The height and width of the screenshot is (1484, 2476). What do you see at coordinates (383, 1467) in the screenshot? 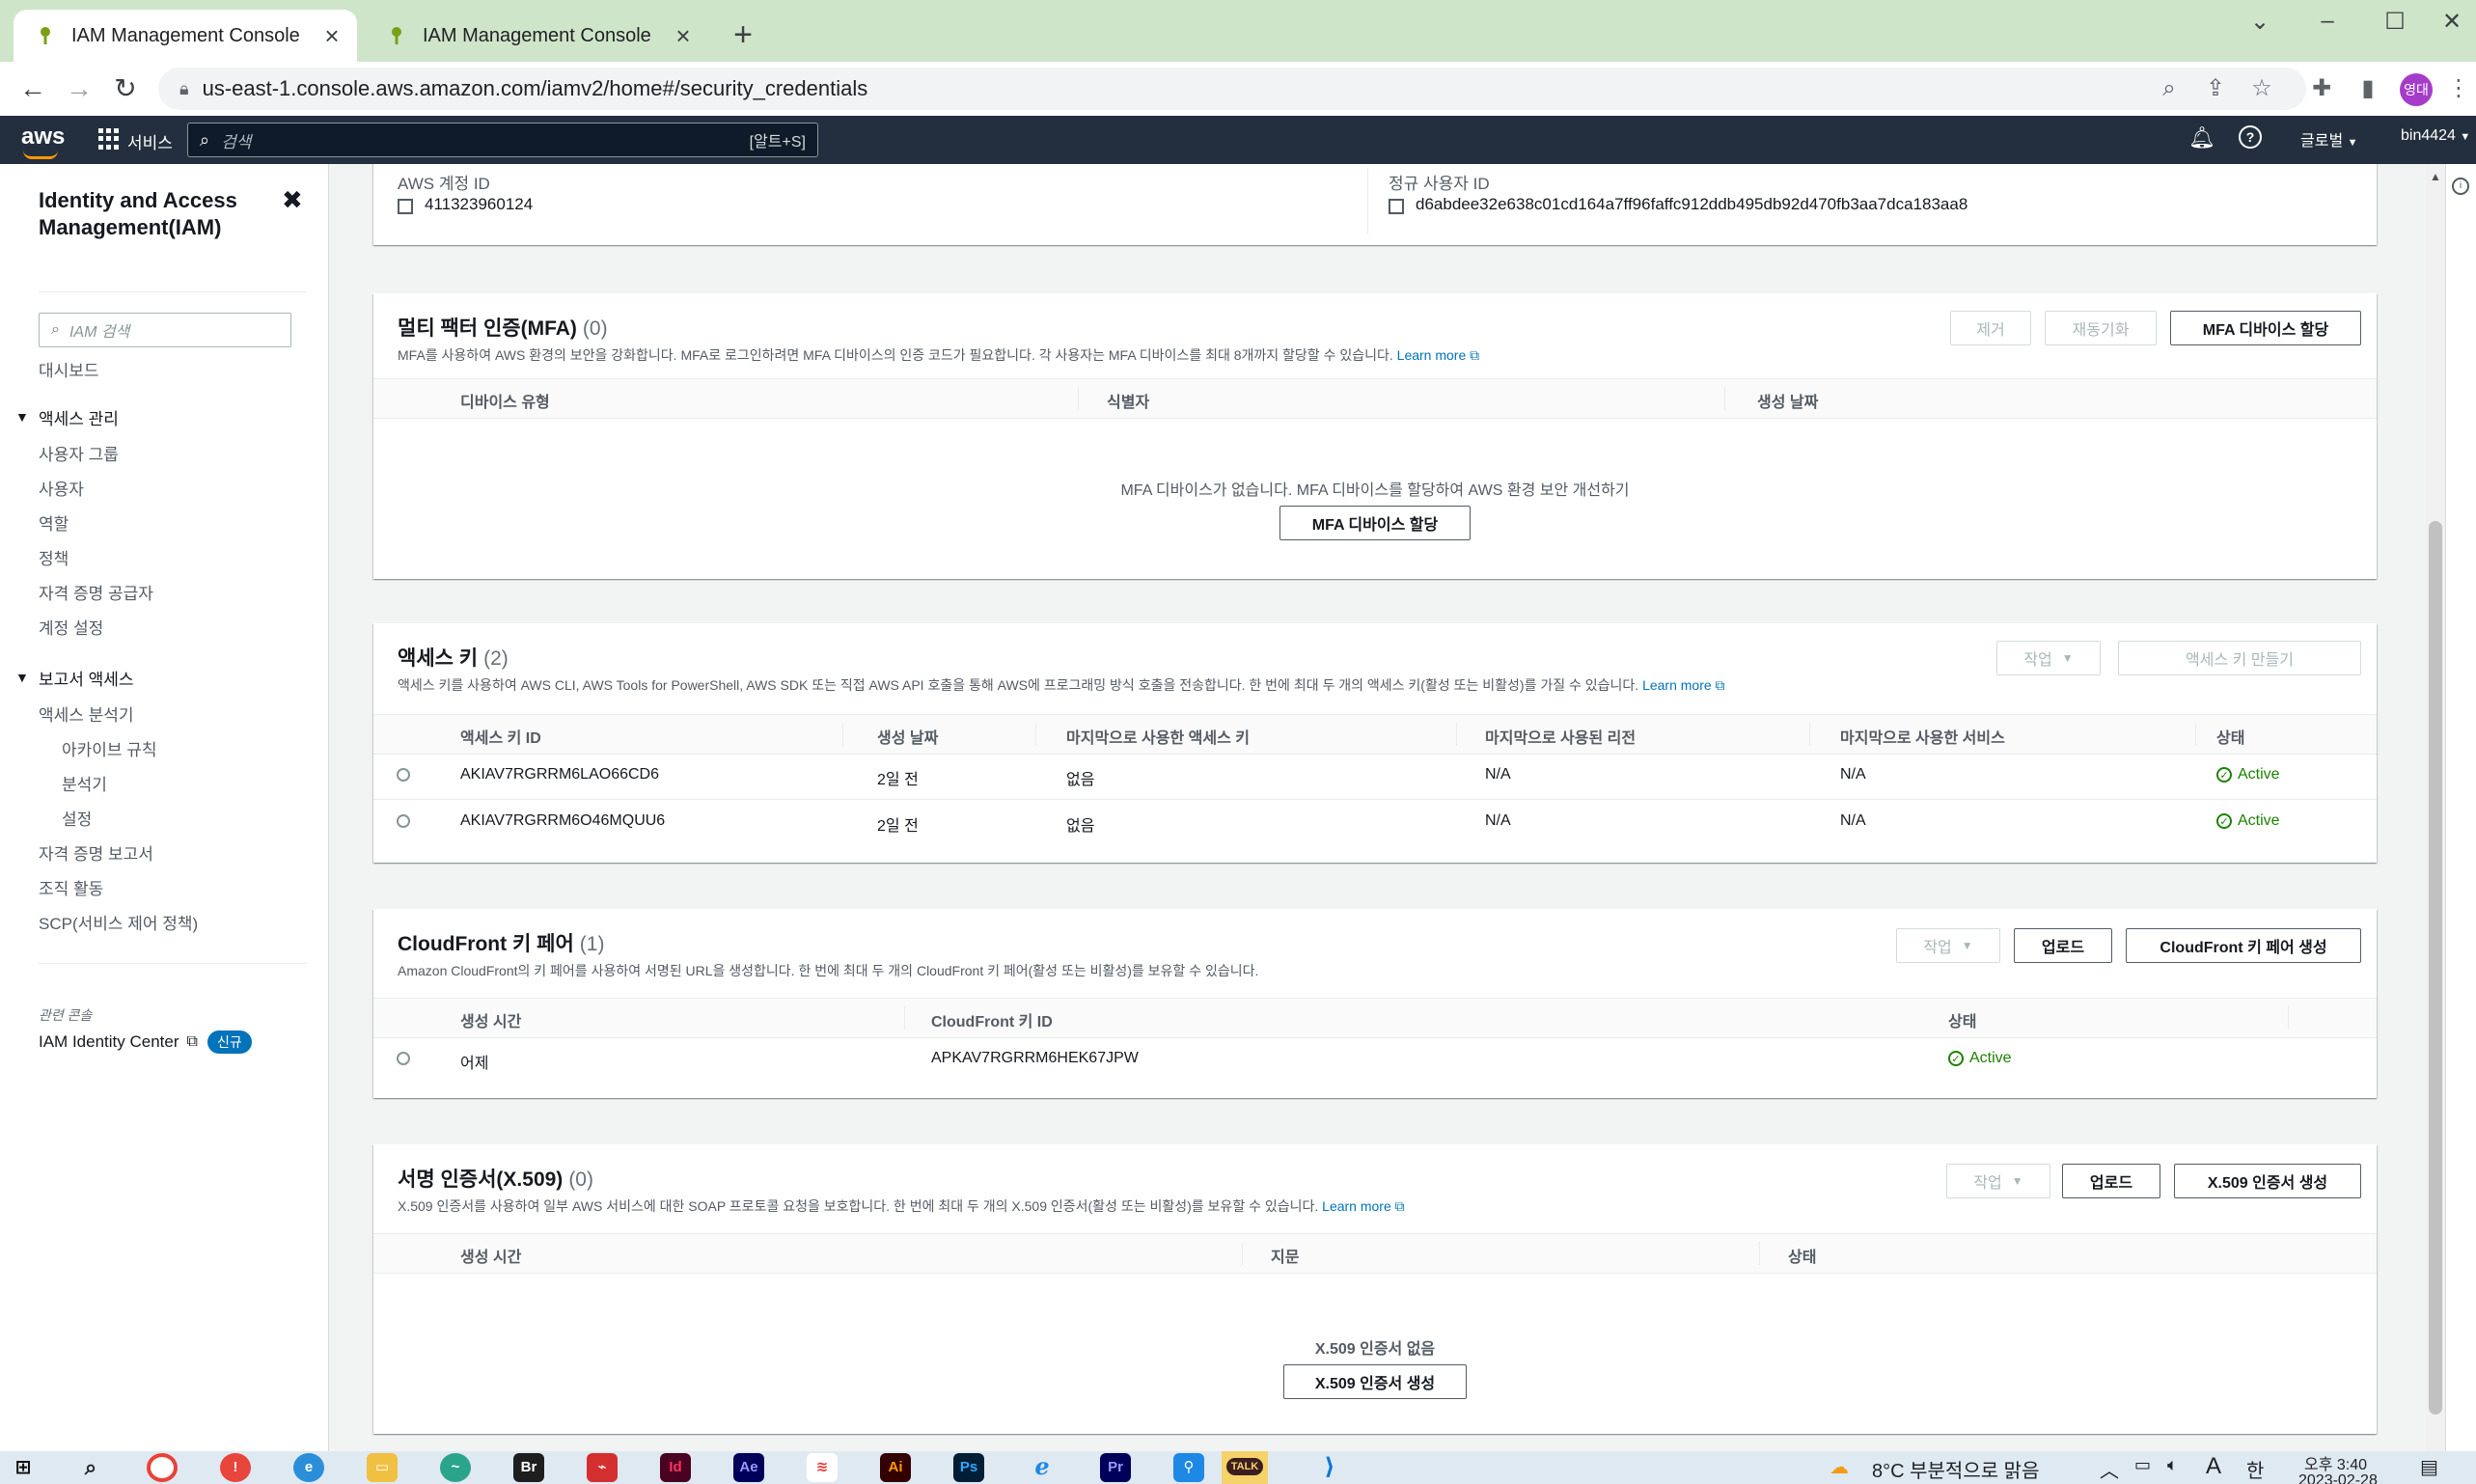
I see `file-explorer-icon: ▭` at bounding box center [383, 1467].